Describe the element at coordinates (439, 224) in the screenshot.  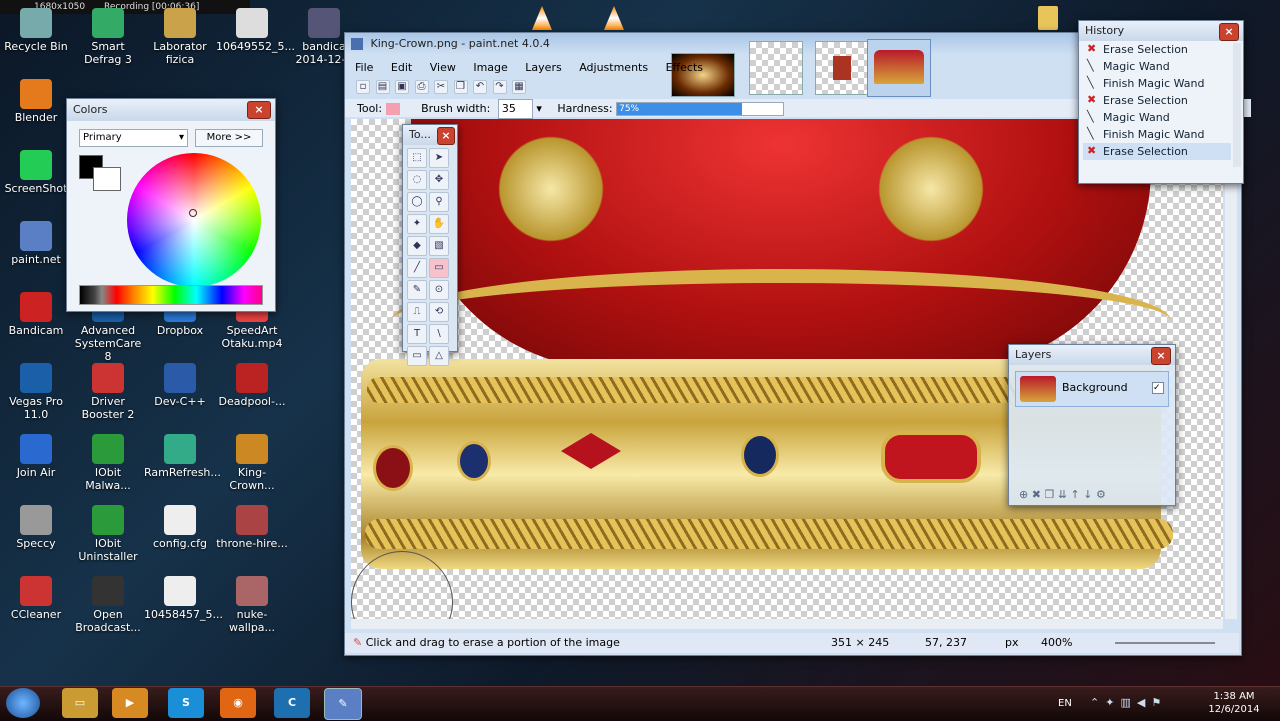
I see `pan-icon: ✋` at that location.